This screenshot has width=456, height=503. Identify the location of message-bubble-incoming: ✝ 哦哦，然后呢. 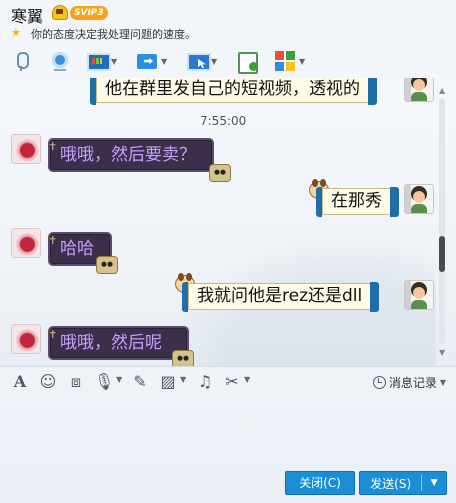
(118, 343).